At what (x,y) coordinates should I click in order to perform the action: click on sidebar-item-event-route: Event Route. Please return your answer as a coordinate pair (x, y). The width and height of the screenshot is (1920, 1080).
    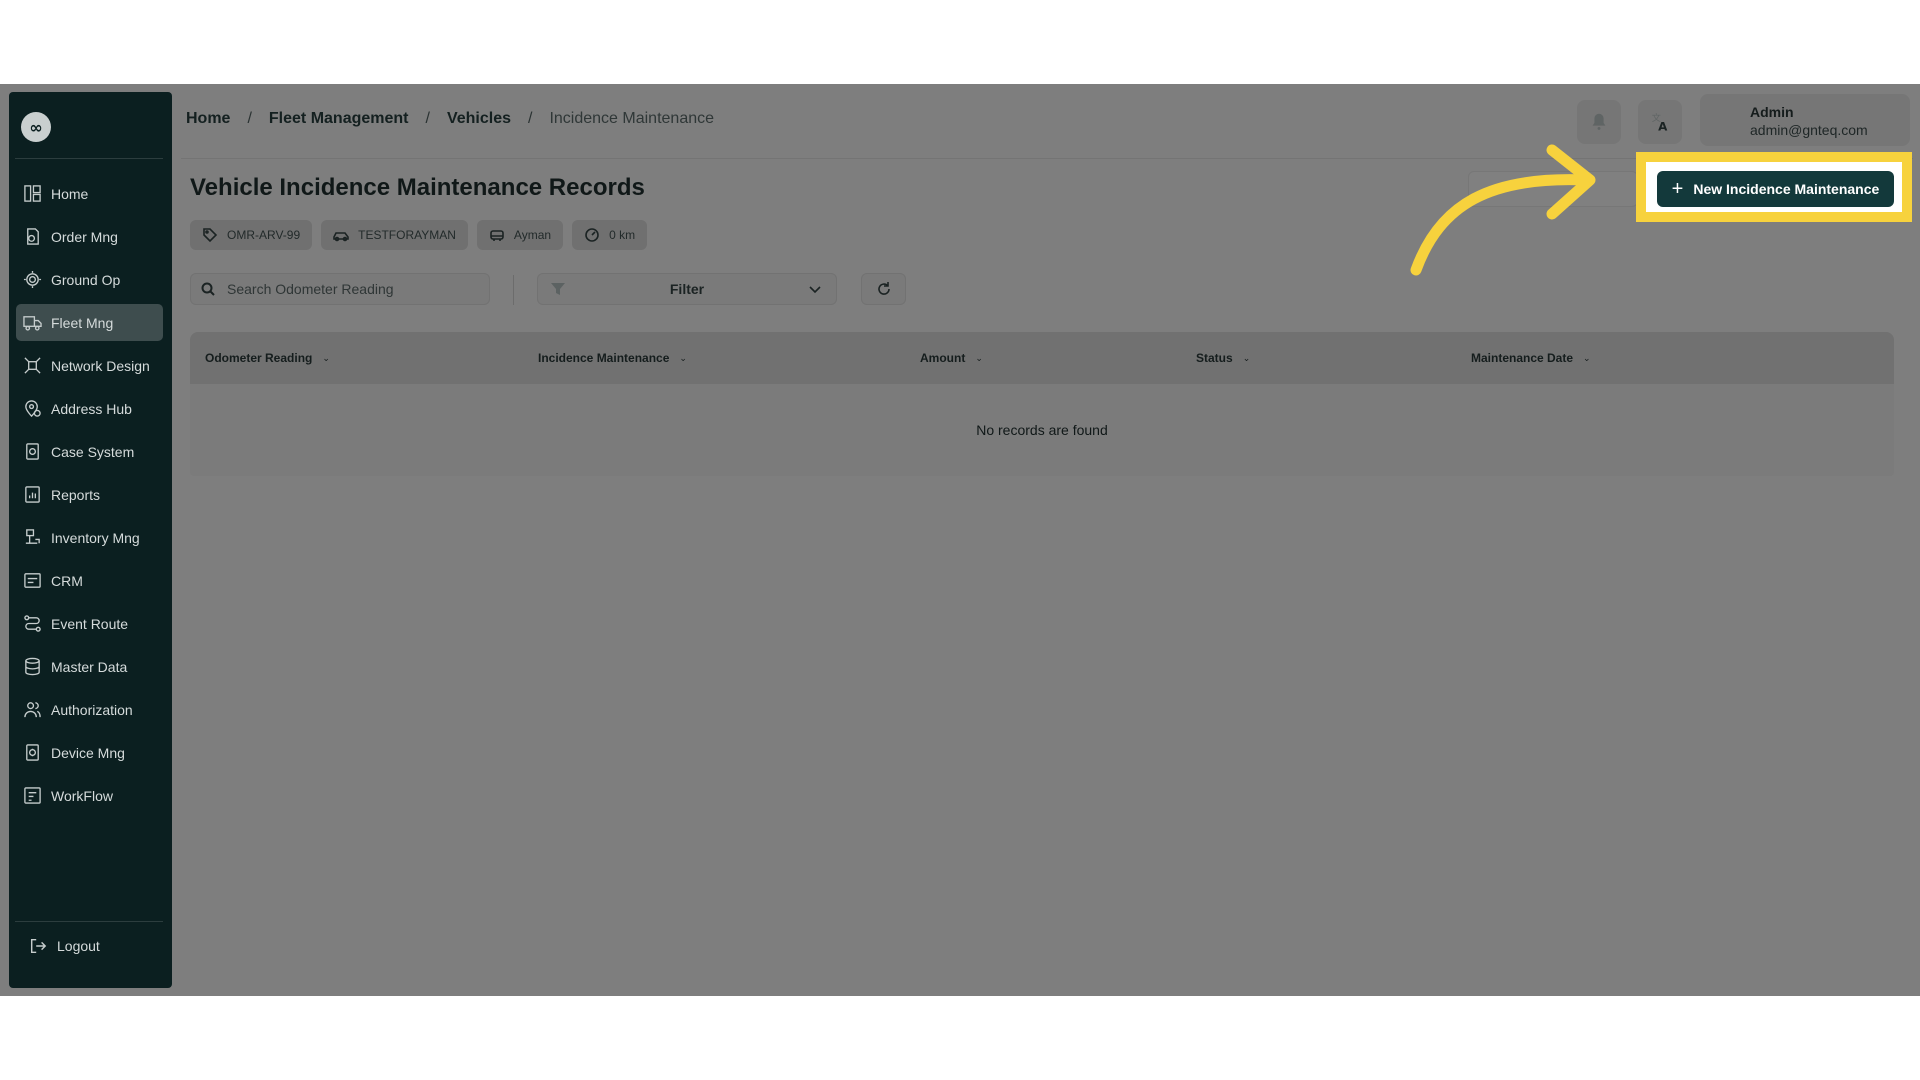
    Looking at the image, I should click on (89, 623).